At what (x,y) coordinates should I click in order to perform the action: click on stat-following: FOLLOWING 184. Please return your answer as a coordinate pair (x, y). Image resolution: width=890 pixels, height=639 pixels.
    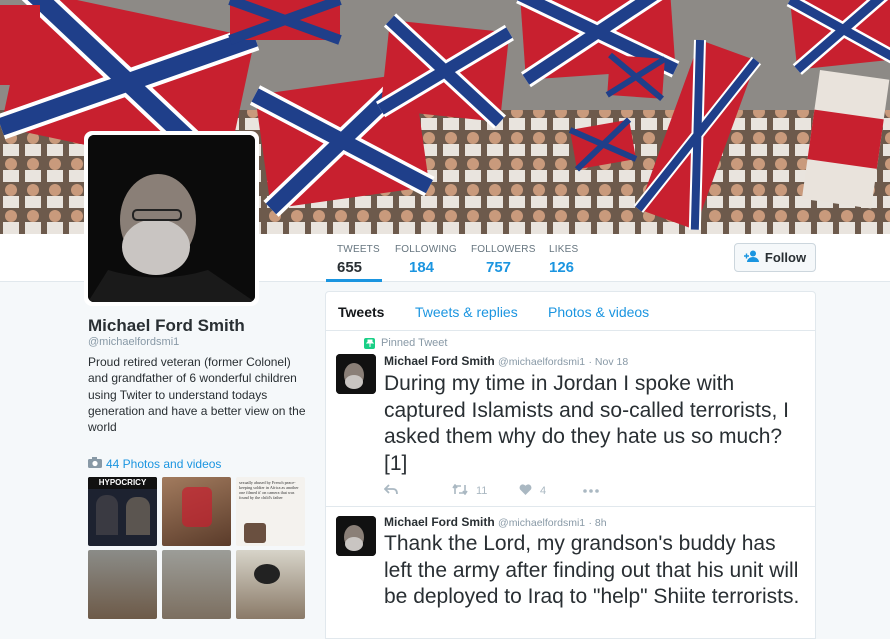
    Looking at the image, I should click on (426, 258).